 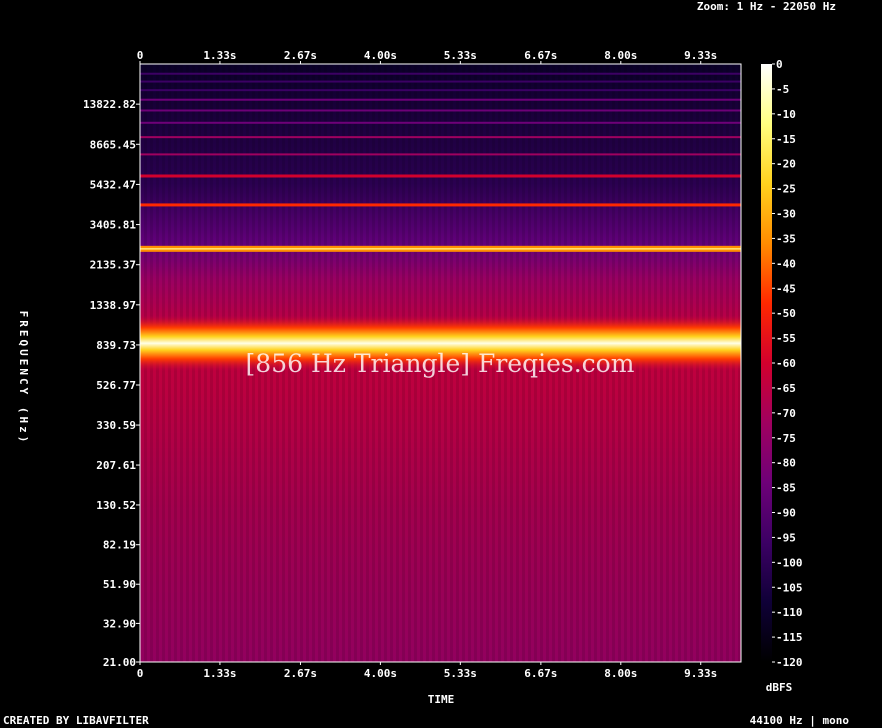 What do you see at coordinates (786, 263) in the screenshot?
I see `colorbar-tick-label: -40` at bounding box center [786, 263].